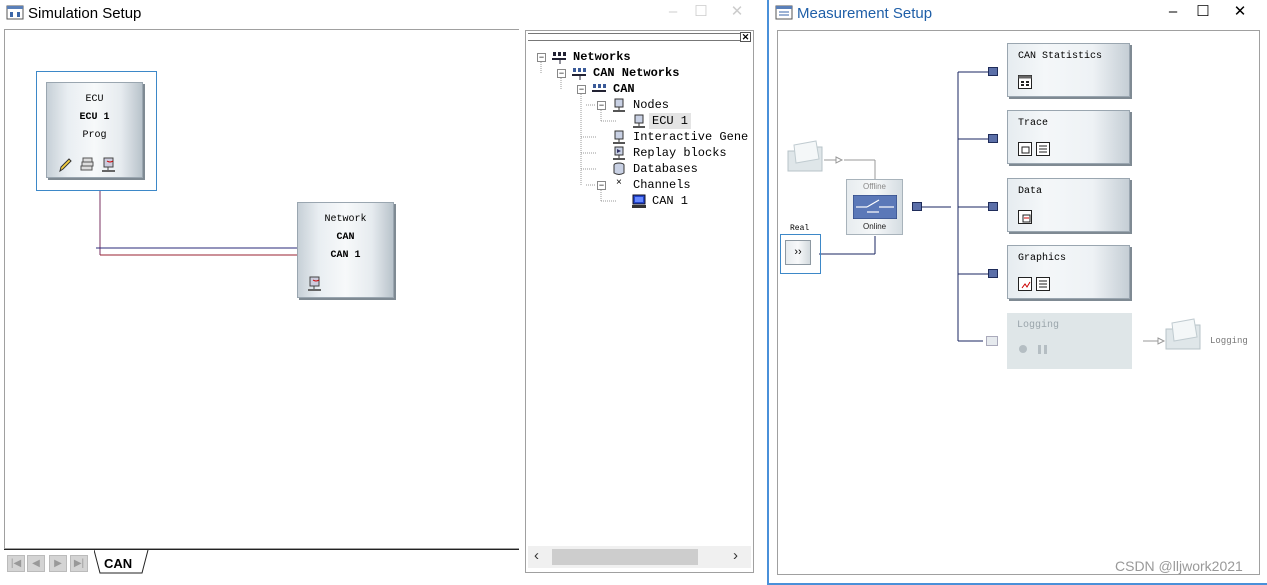 This screenshot has width=1267, height=585. Describe the element at coordinates (79, 563) in the screenshot. I see `tab-last-button: ▶|` at that location.